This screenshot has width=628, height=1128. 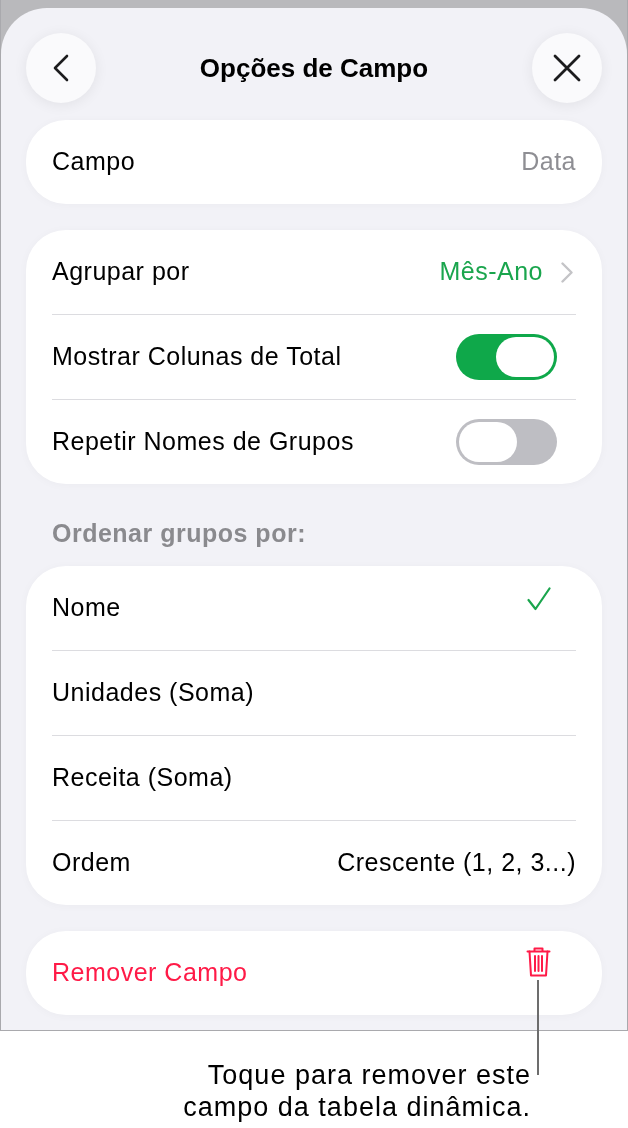 I want to click on setting-label: Repetir Nomes de Grupos, so click(x=203, y=442).